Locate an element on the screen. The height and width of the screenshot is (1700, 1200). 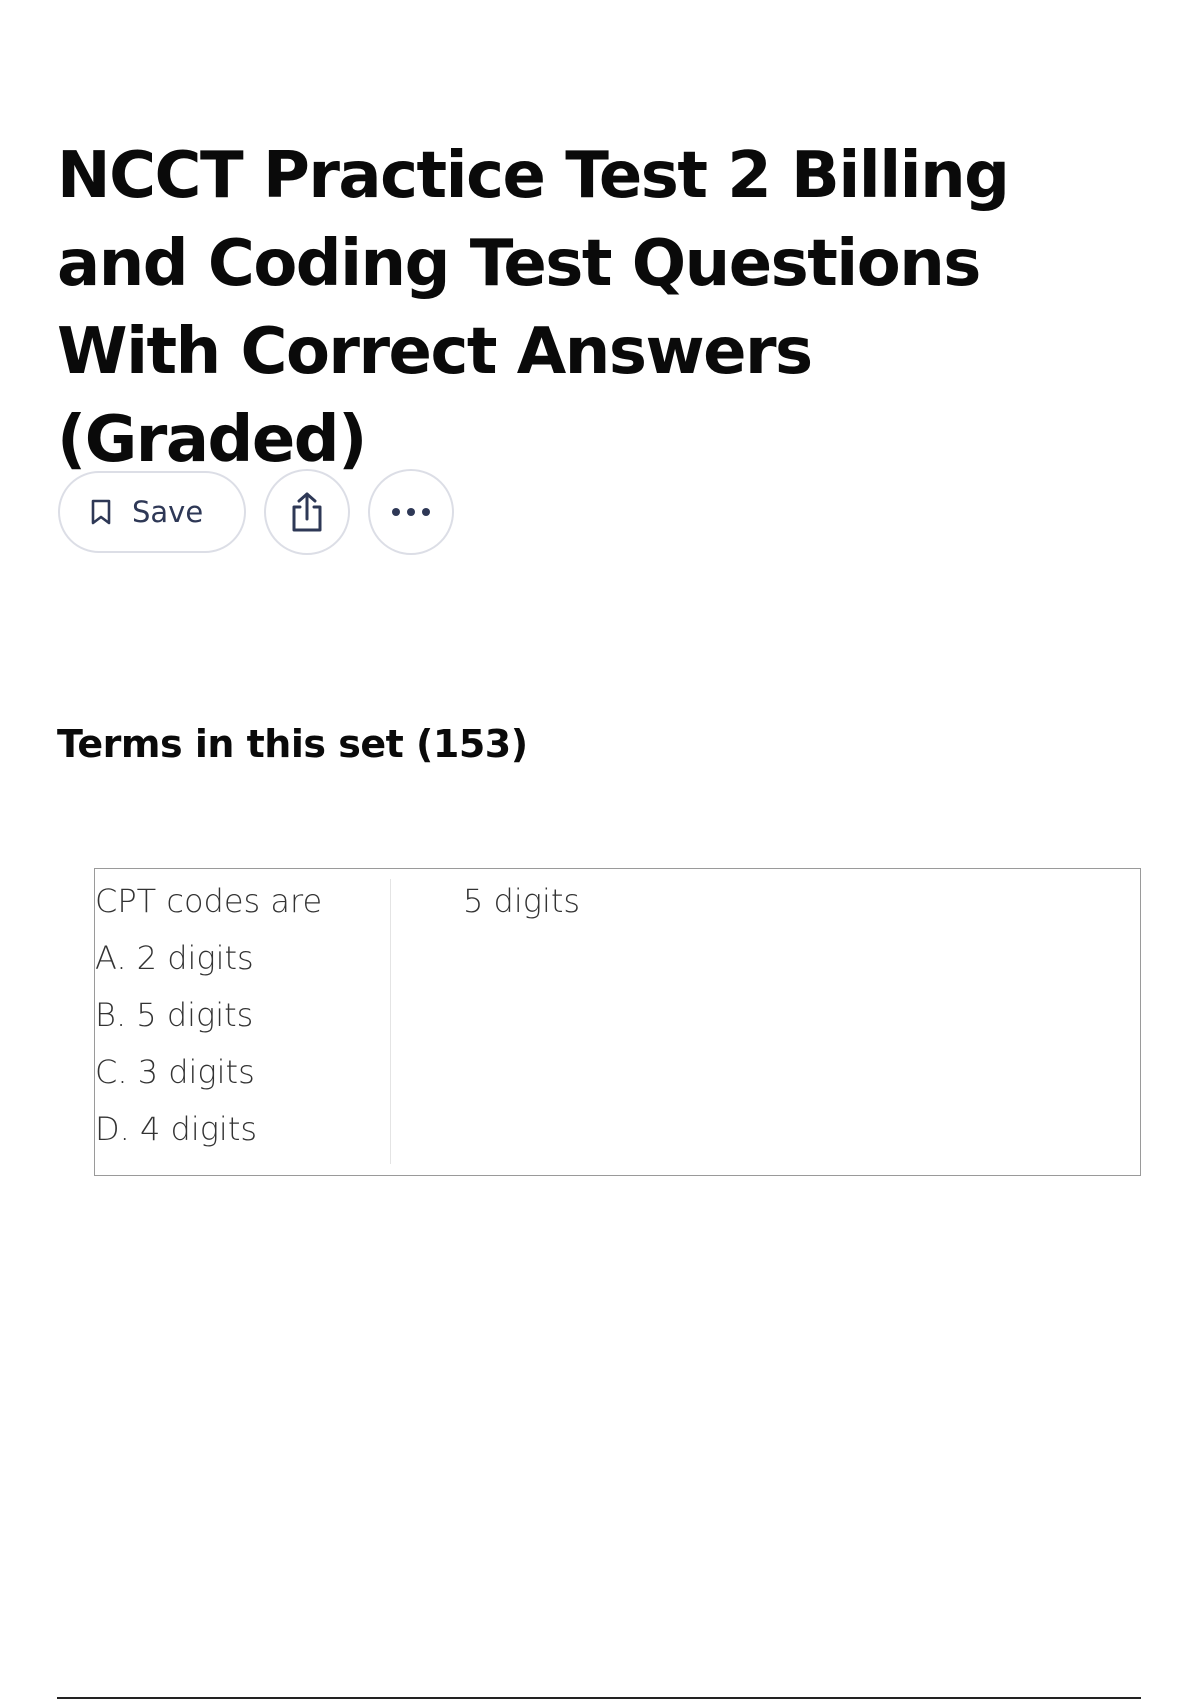
share-button is located at coordinates (307, 512).